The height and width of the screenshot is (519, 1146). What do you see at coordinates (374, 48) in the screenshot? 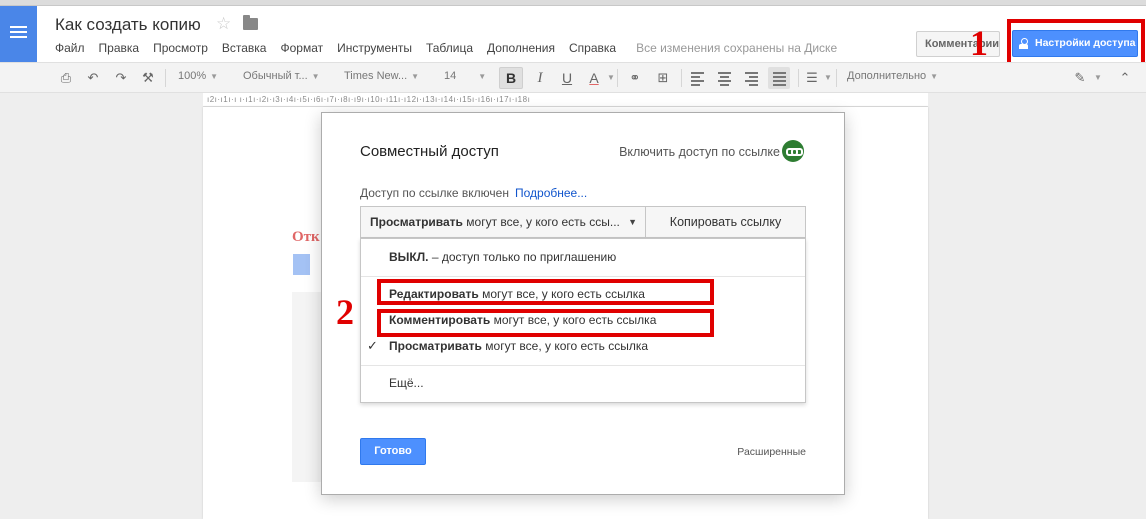
I see `menu-tools: Инструменты` at bounding box center [374, 48].